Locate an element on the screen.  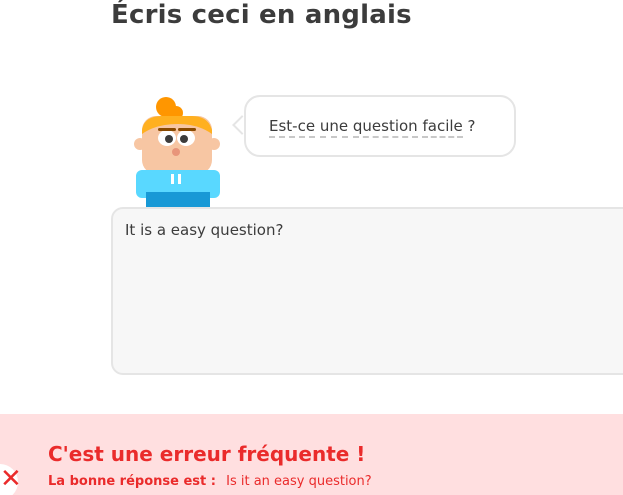
close-icon: ✕ is located at coordinates (11, 479).